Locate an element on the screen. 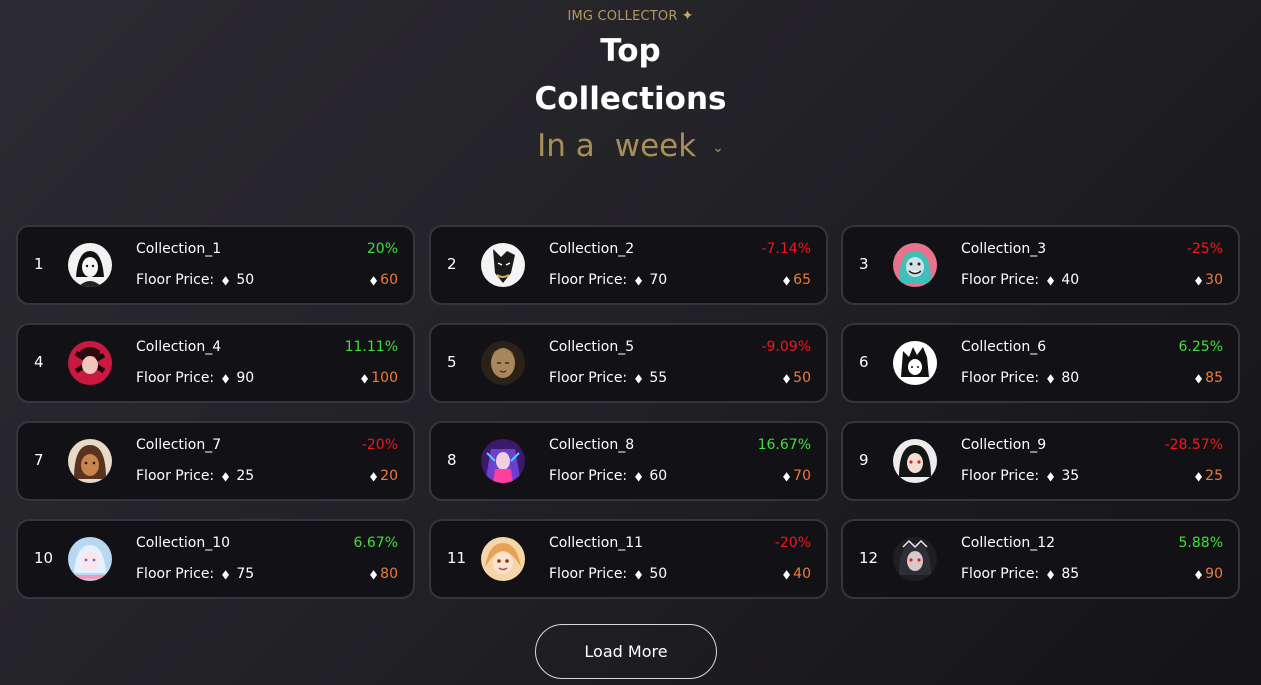 Image resolution: width=1261 pixels, height=685 pixels. collection-card: 9 Collection_9 Floor Price: ◆ 35 -28.57% ◆ 25 is located at coordinates (1040, 461).